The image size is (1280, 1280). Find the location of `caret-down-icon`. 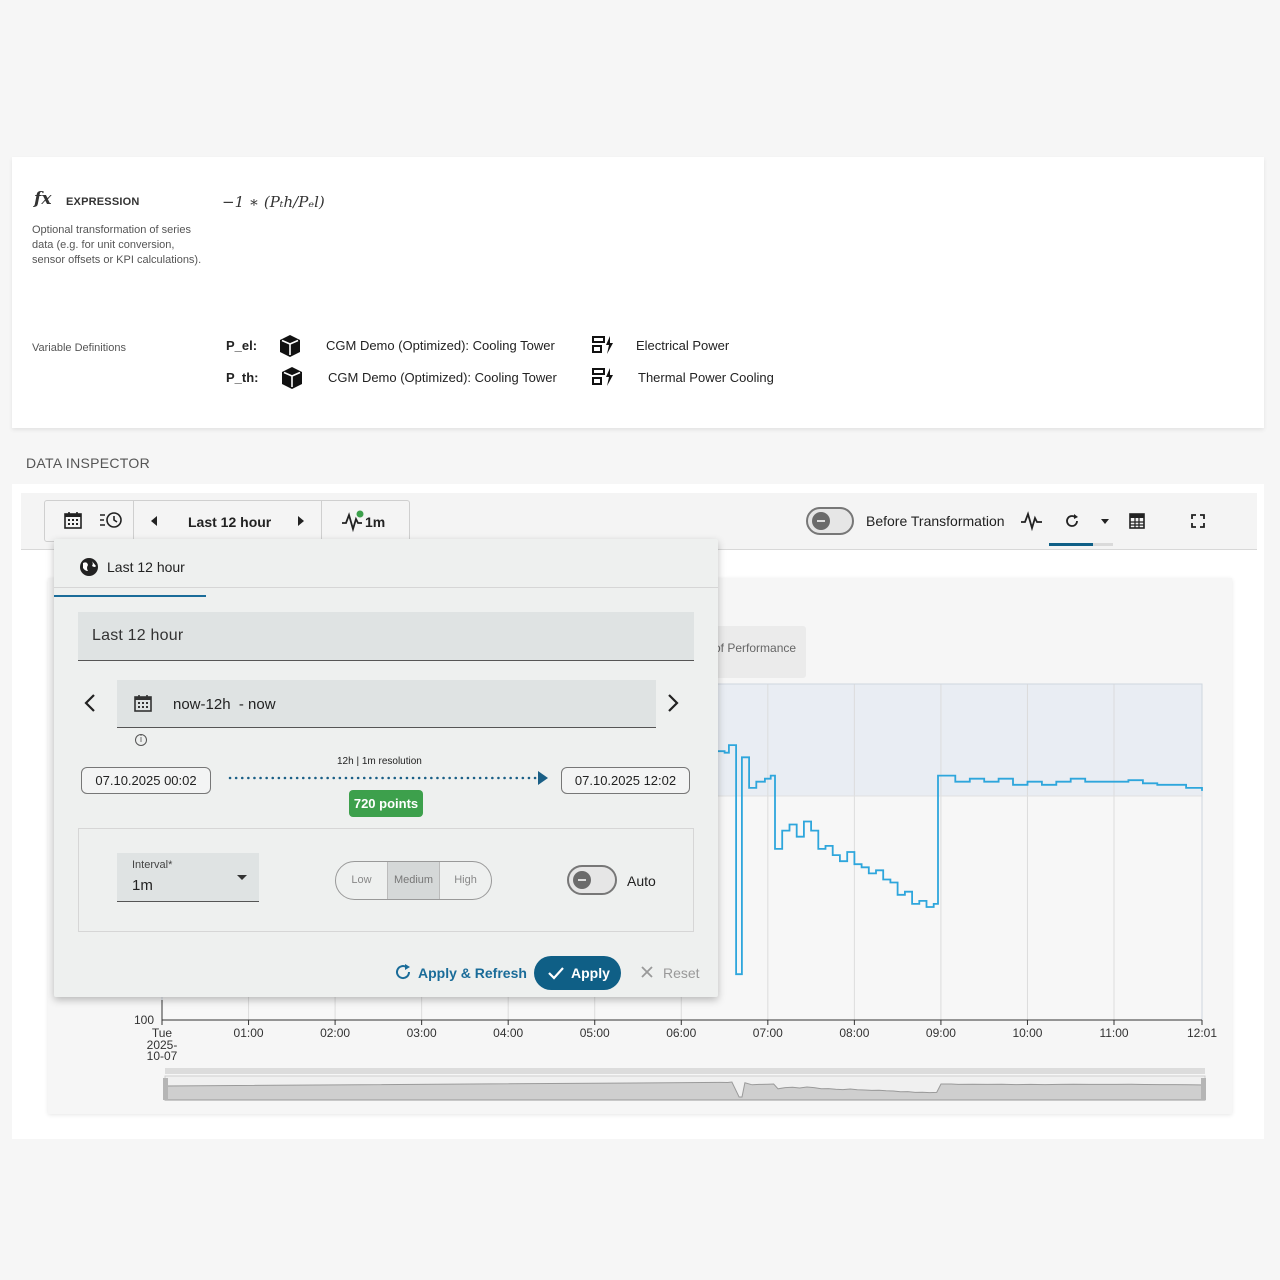

caret-down-icon is located at coordinates (242, 877).